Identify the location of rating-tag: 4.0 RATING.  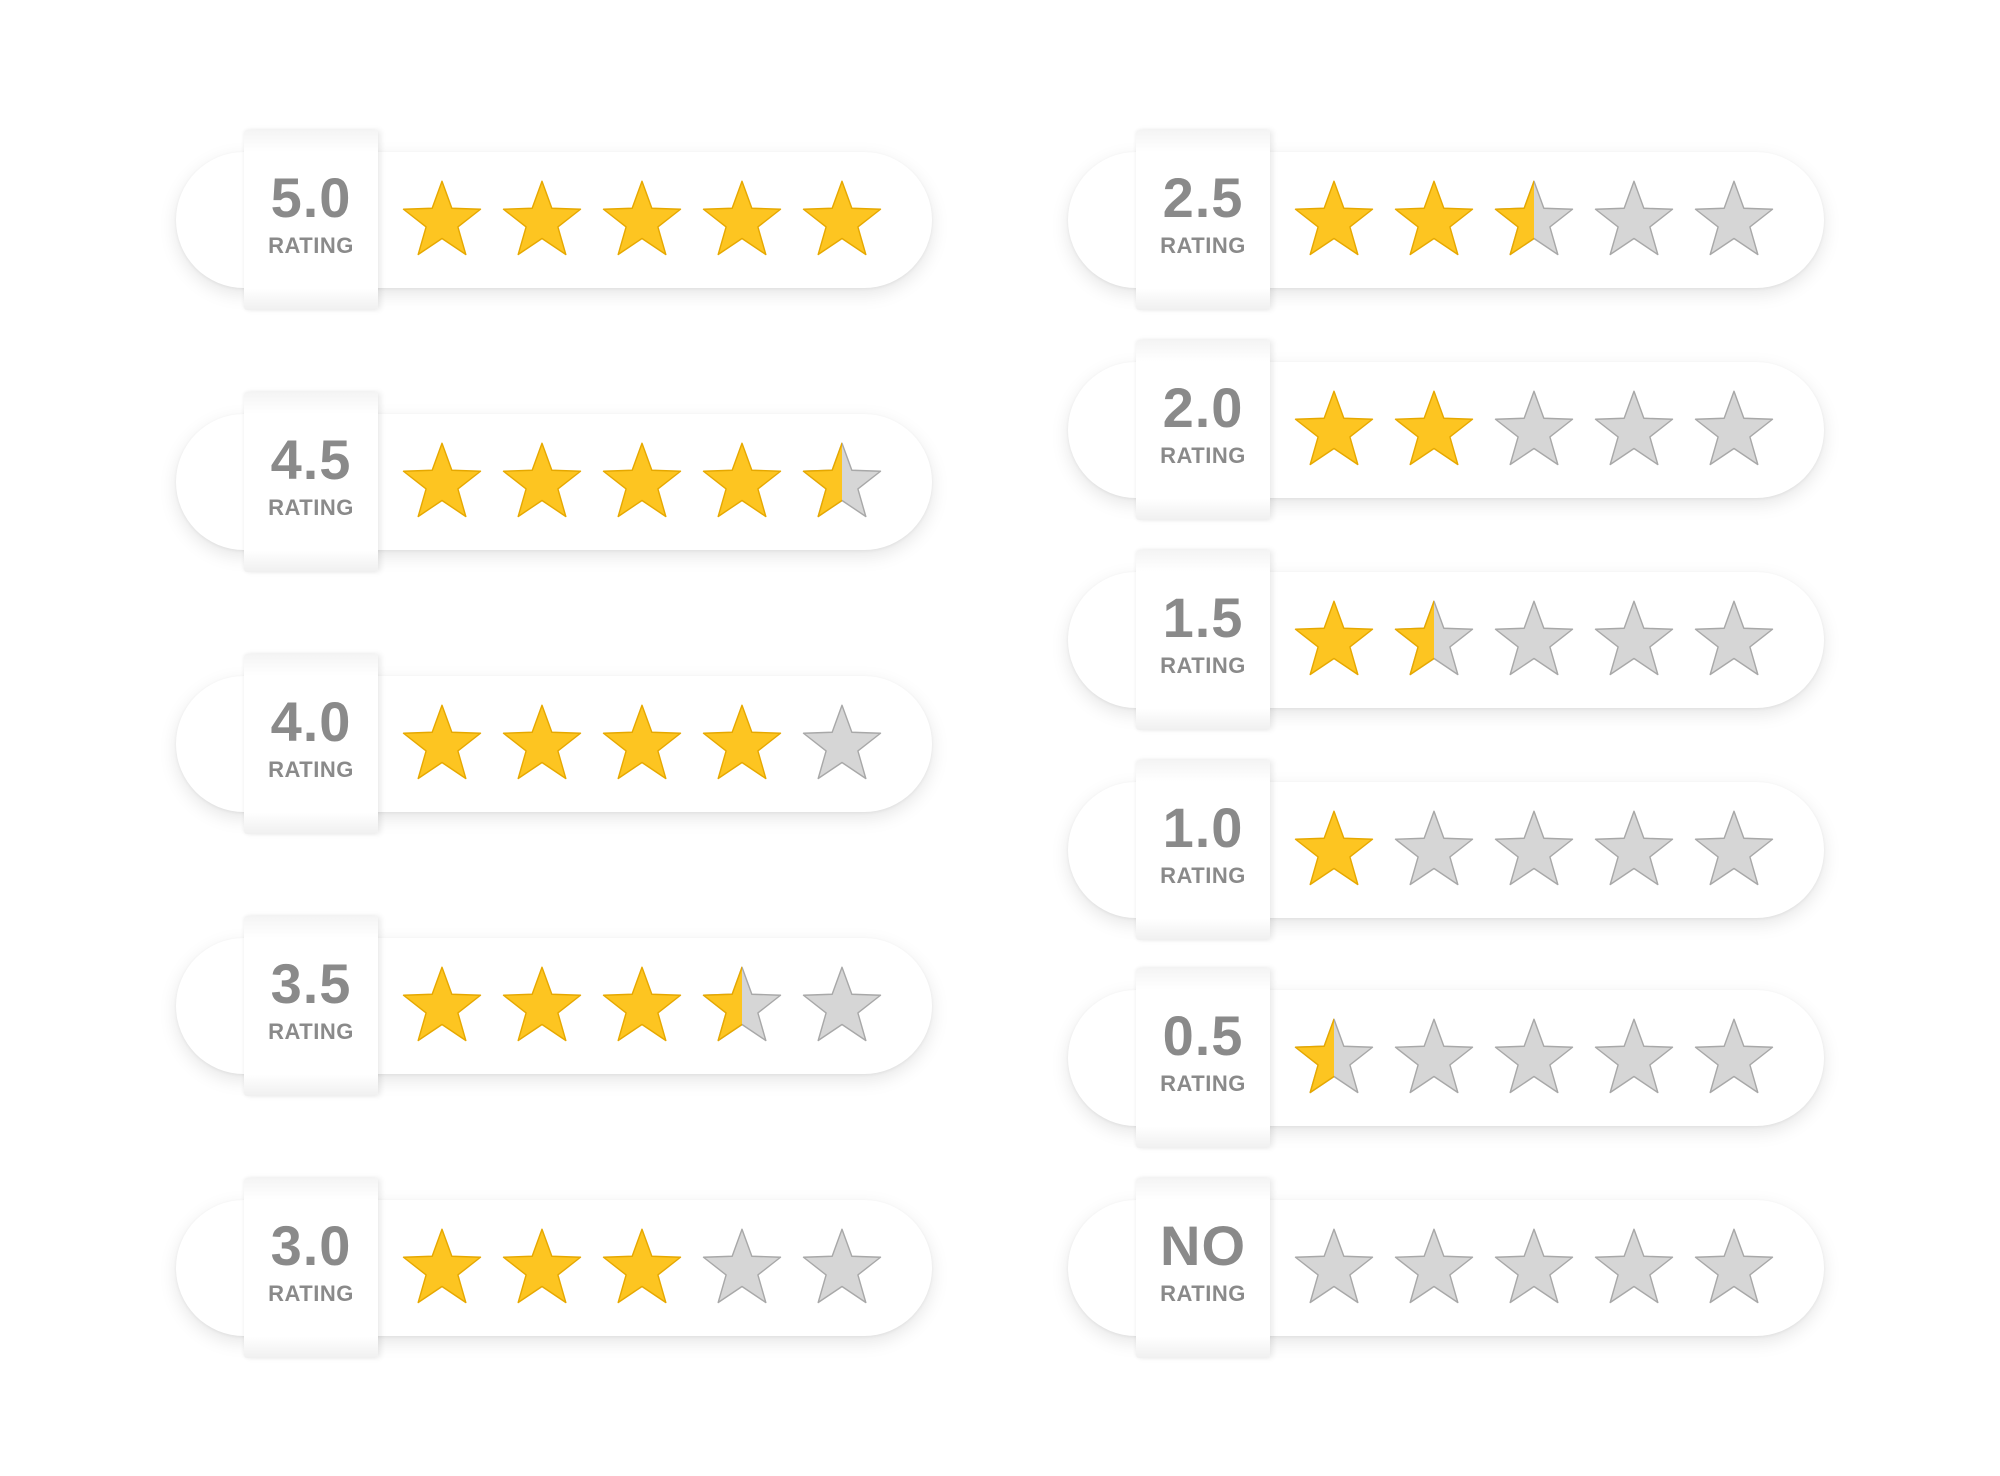
(311, 744).